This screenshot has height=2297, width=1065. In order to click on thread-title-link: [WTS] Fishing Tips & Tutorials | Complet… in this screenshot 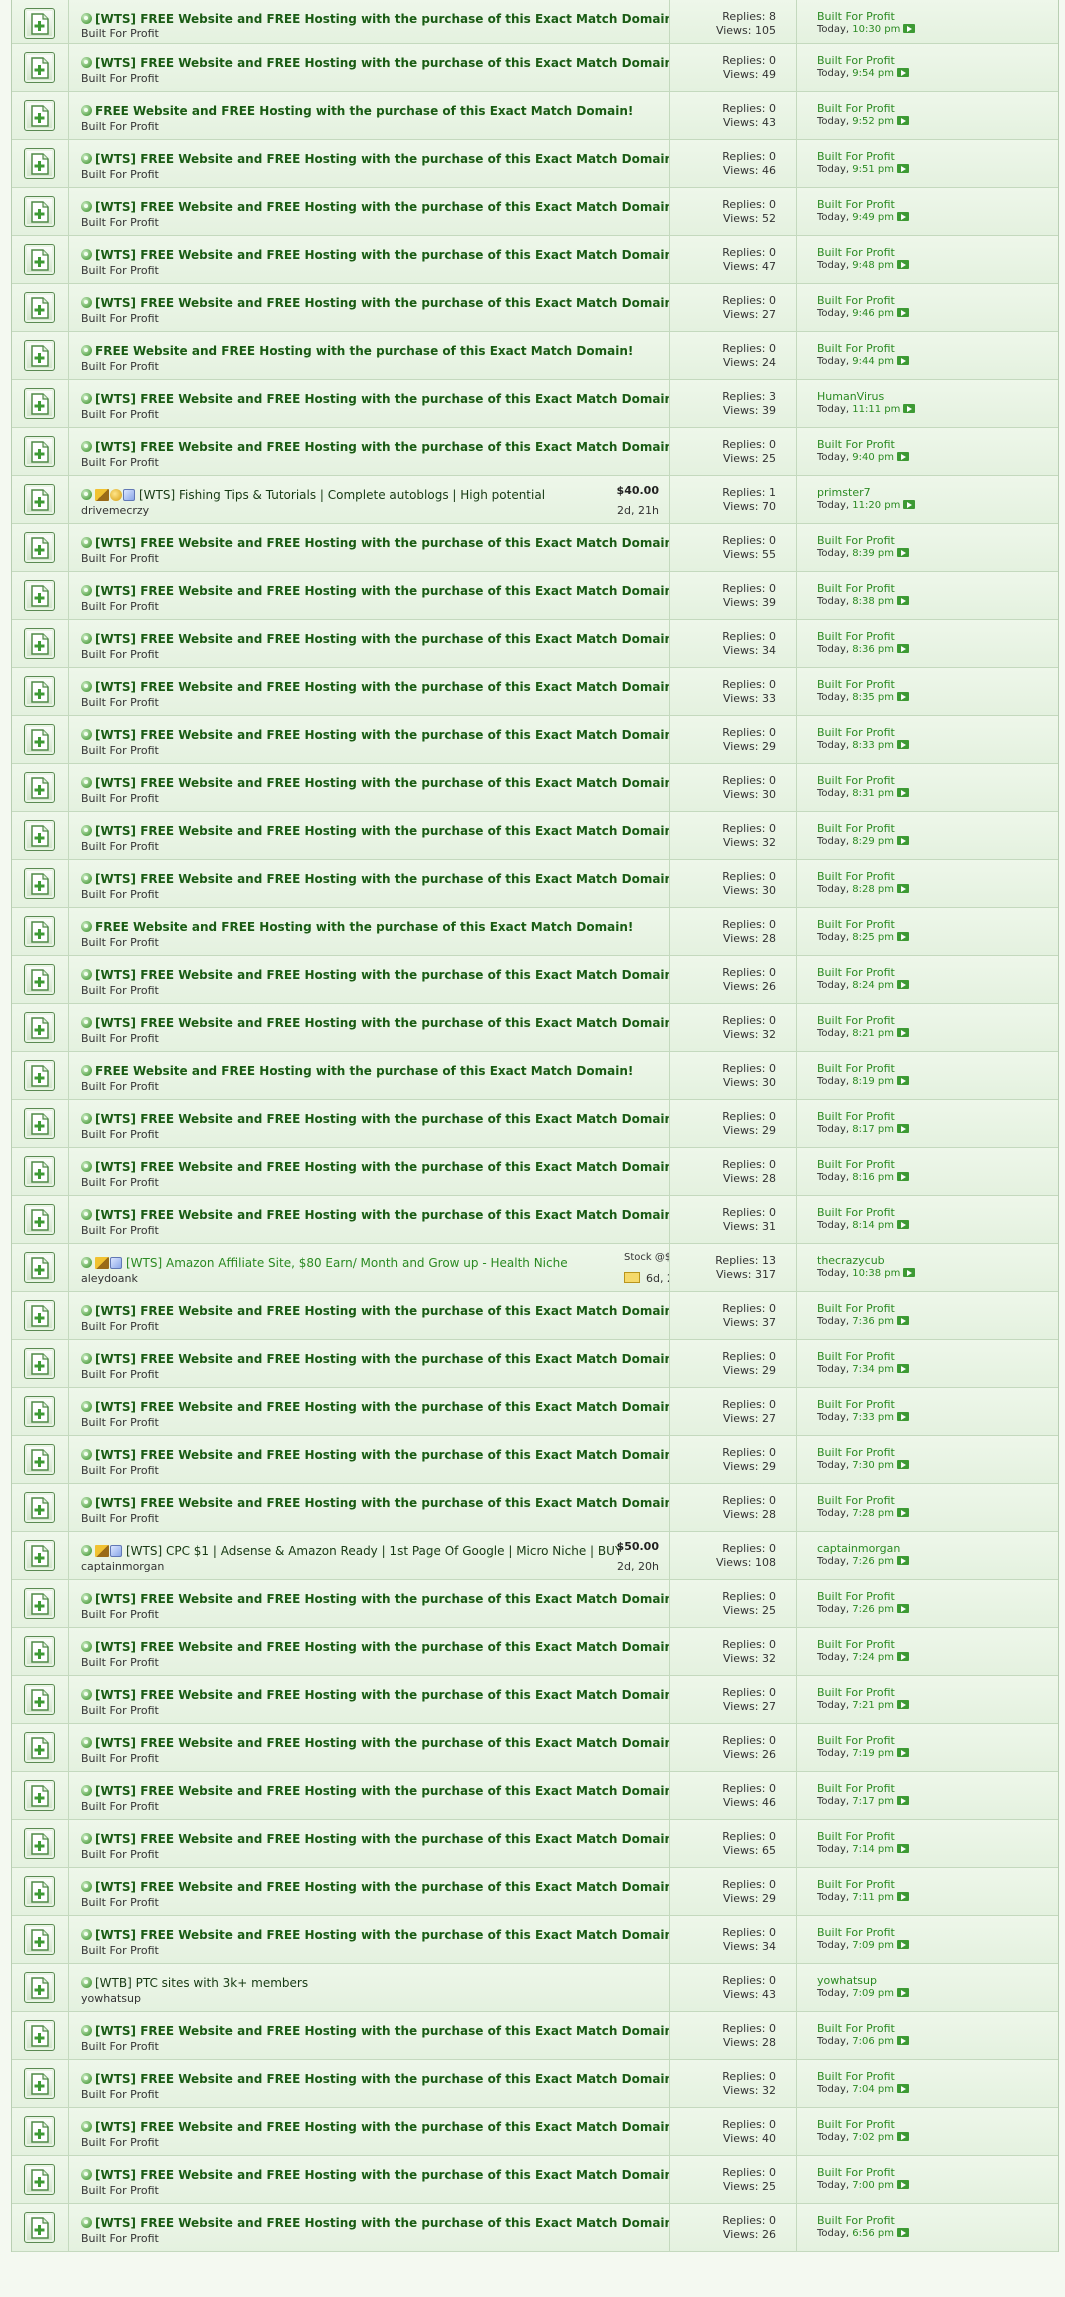, I will do `click(342, 495)`.